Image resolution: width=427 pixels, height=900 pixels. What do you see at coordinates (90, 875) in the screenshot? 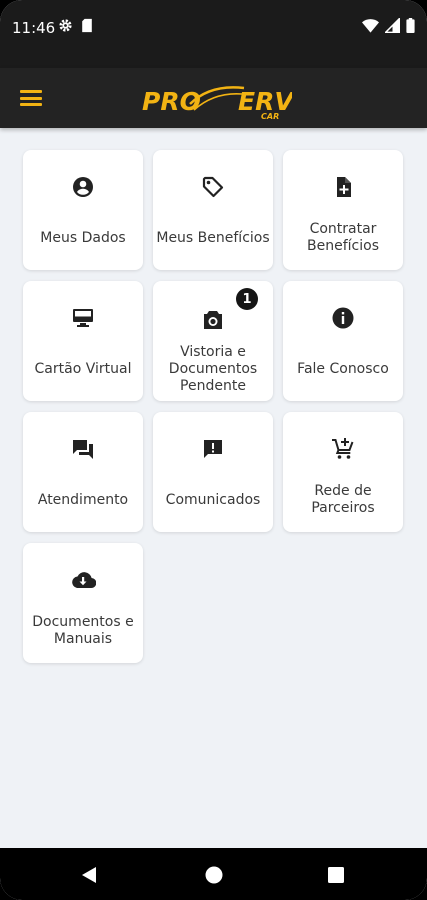
I see `back-icon` at bounding box center [90, 875].